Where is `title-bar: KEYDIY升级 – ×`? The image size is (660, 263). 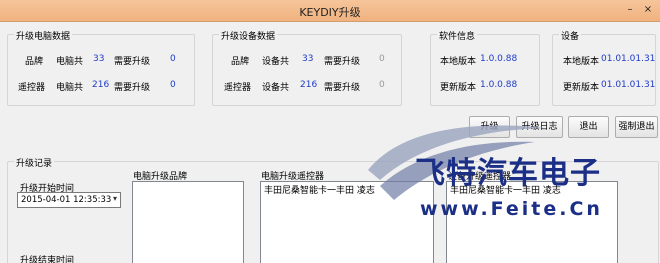
title-bar: KEYDIY升级 – × is located at coordinates (330, 11).